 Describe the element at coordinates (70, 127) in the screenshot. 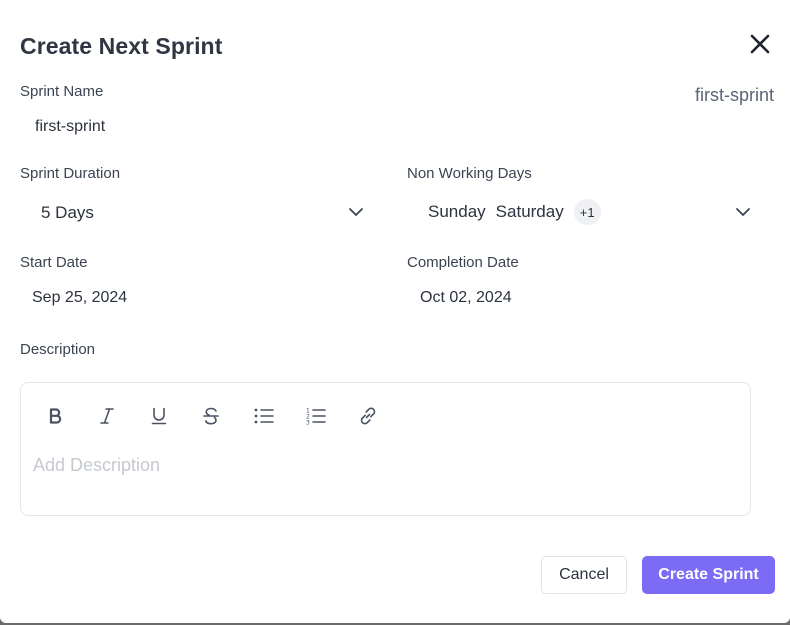

I see `sprint-name-input: first-sprint` at that location.